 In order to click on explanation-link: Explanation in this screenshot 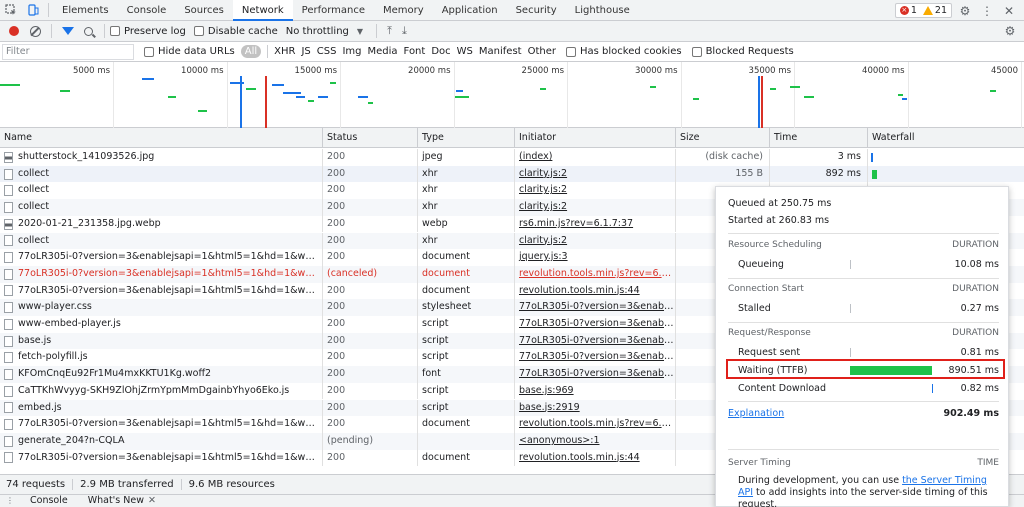, I will do `click(756, 413)`.